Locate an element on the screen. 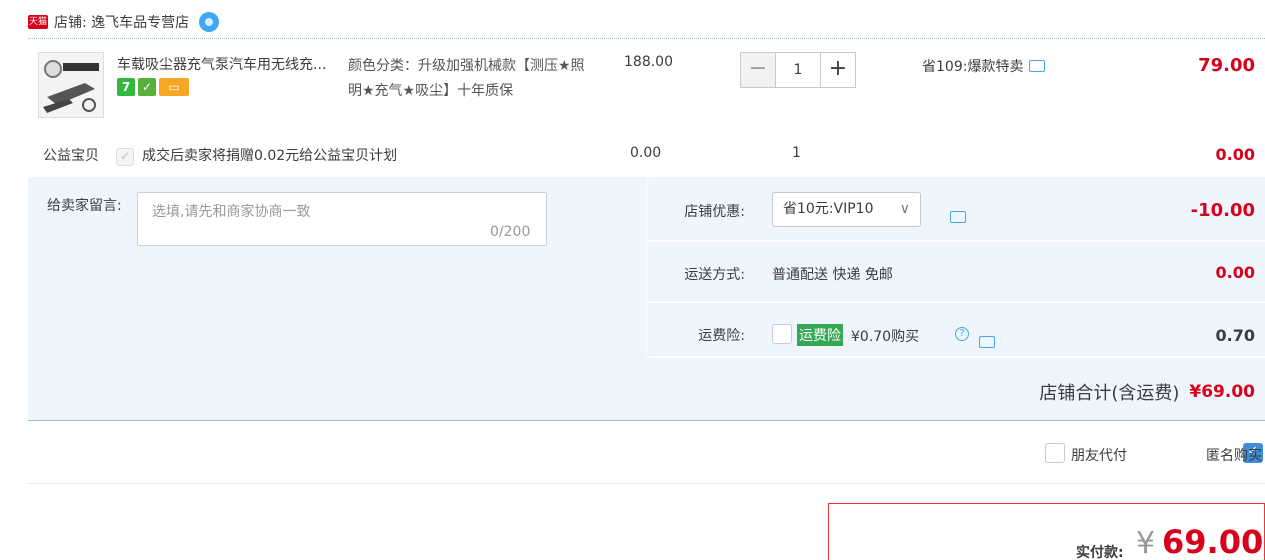 Image resolution: width=1265 pixels, height=560 pixels. friend-pay-label: 朋友代付 is located at coordinates (1099, 455).